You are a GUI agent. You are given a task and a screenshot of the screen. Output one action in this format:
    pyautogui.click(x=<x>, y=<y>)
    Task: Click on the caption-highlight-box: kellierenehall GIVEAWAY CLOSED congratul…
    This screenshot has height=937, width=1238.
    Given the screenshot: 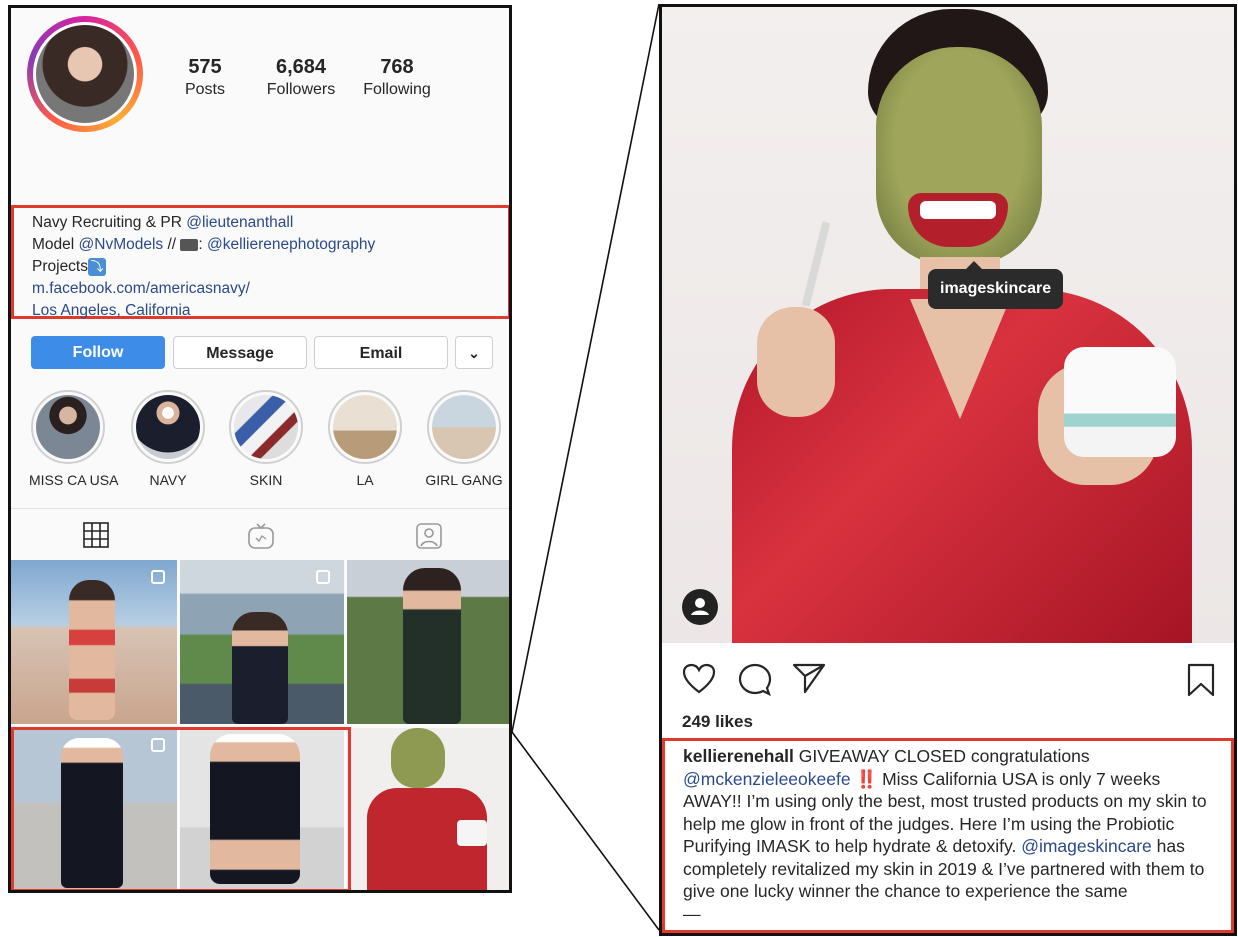 What is the action you would take?
    pyautogui.click(x=948, y=835)
    